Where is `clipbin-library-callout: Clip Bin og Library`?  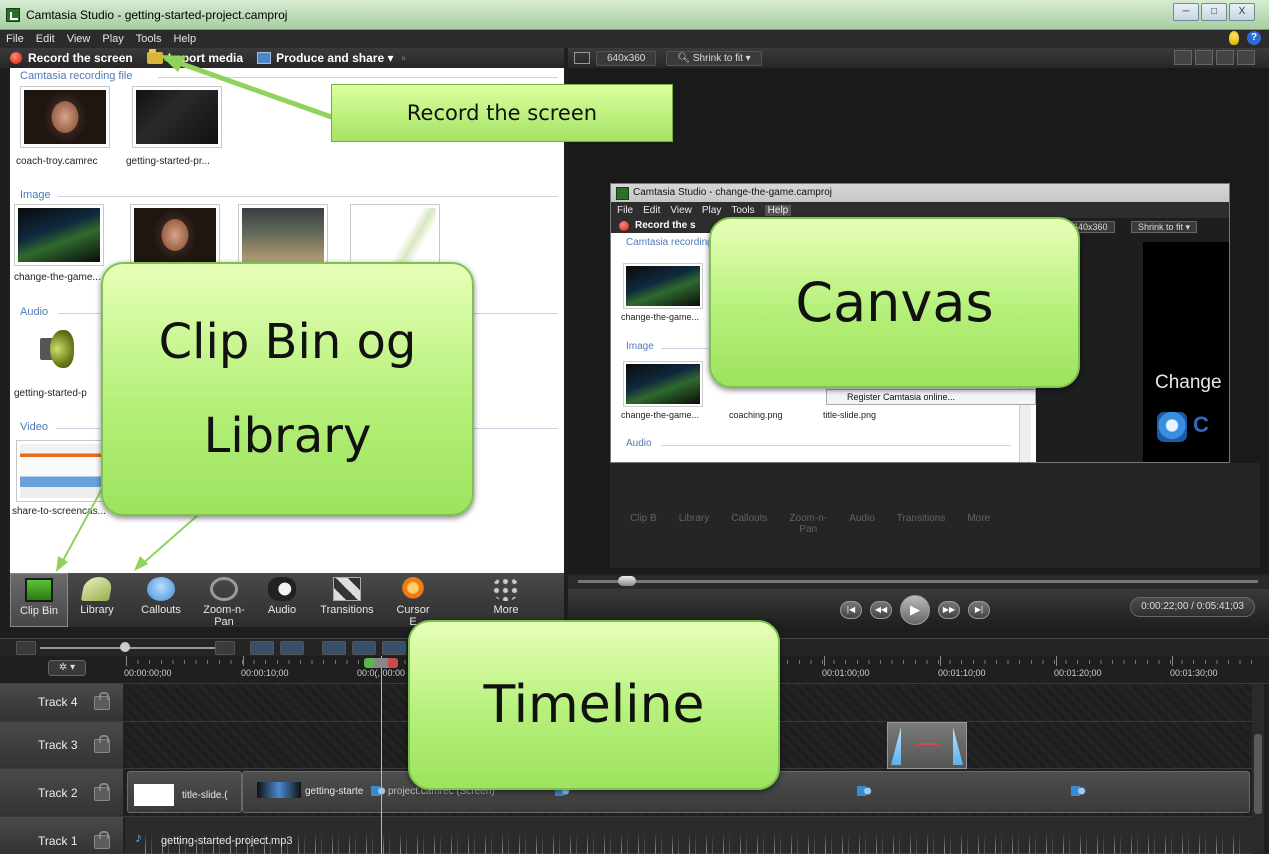
clipbin-library-callout: Clip Bin og Library is located at coordinates (287, 389).